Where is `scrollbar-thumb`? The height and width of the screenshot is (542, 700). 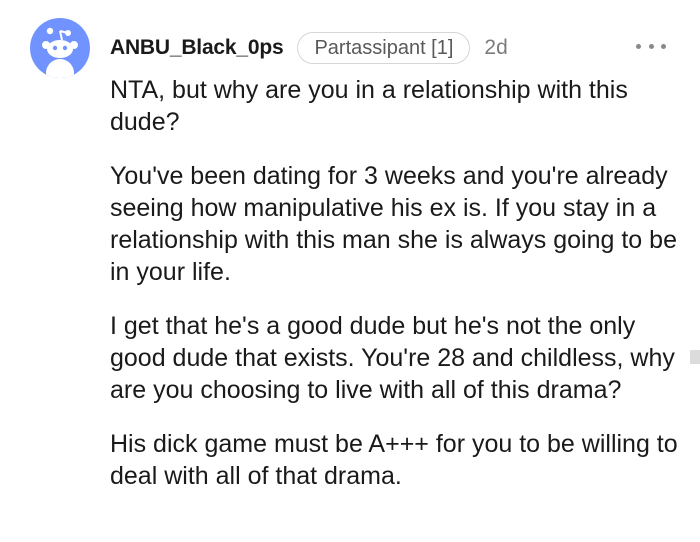
scrollbar-thumb is located at coordinates (695, 357).